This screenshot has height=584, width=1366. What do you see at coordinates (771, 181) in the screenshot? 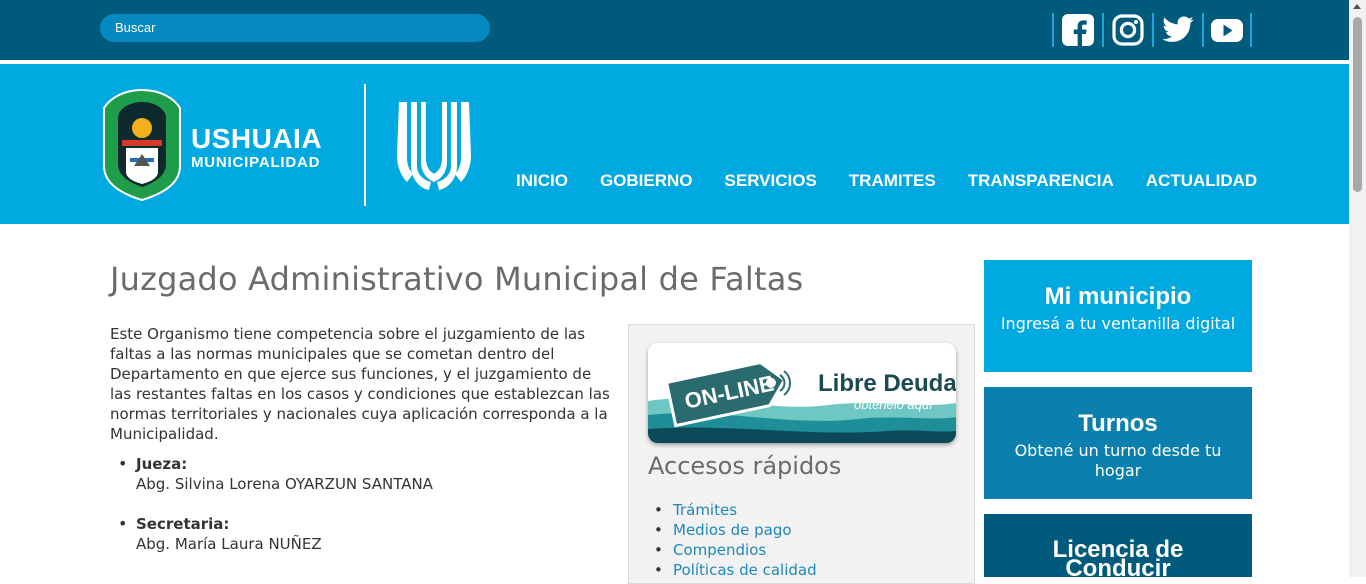
I see `nav-servicios: SERVICIOS` at bounding box center [771, 181].